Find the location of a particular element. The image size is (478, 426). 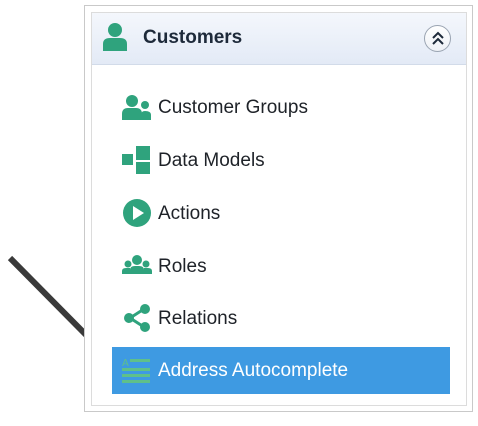

panel-header: Customers is located at coordinates (279, 39).